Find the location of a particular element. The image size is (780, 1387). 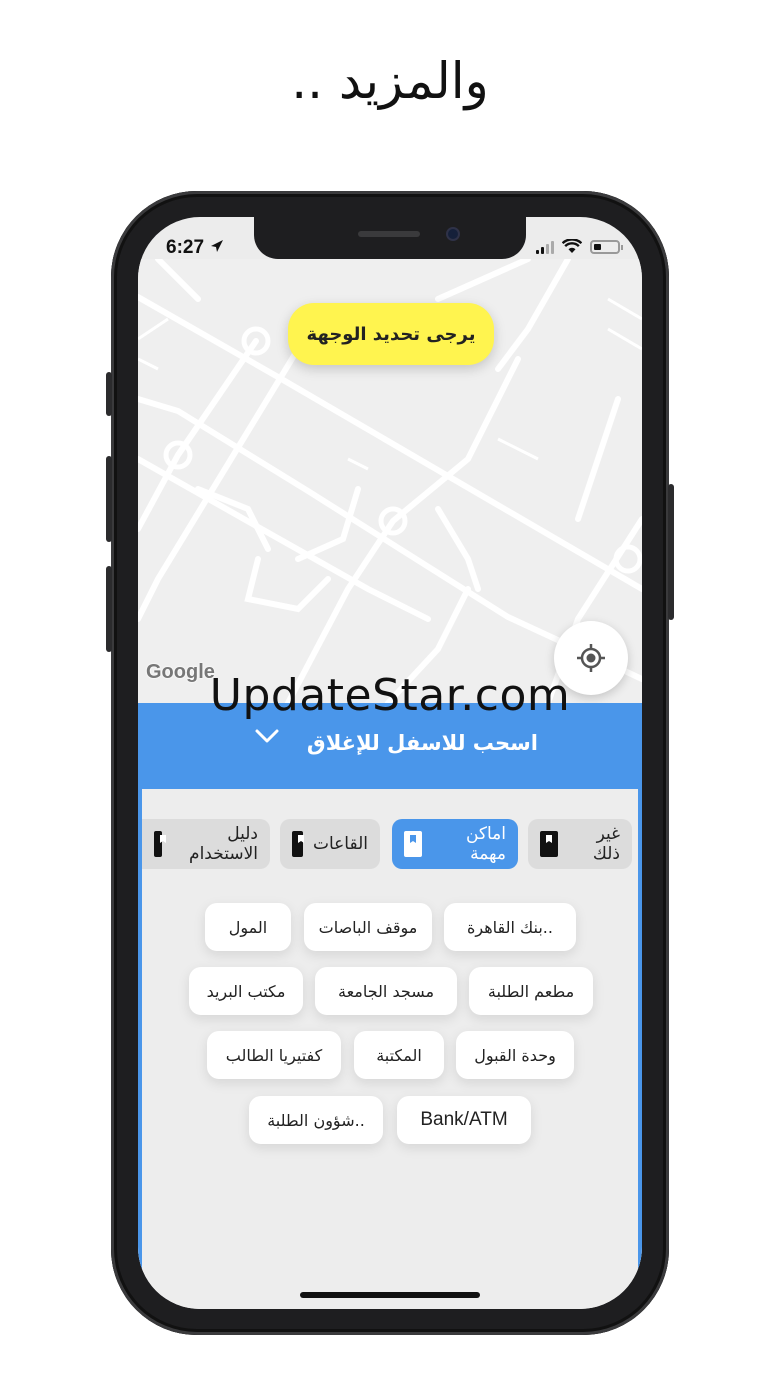

tab-other-label: غير ذلك is located at coordinates (606, 844).